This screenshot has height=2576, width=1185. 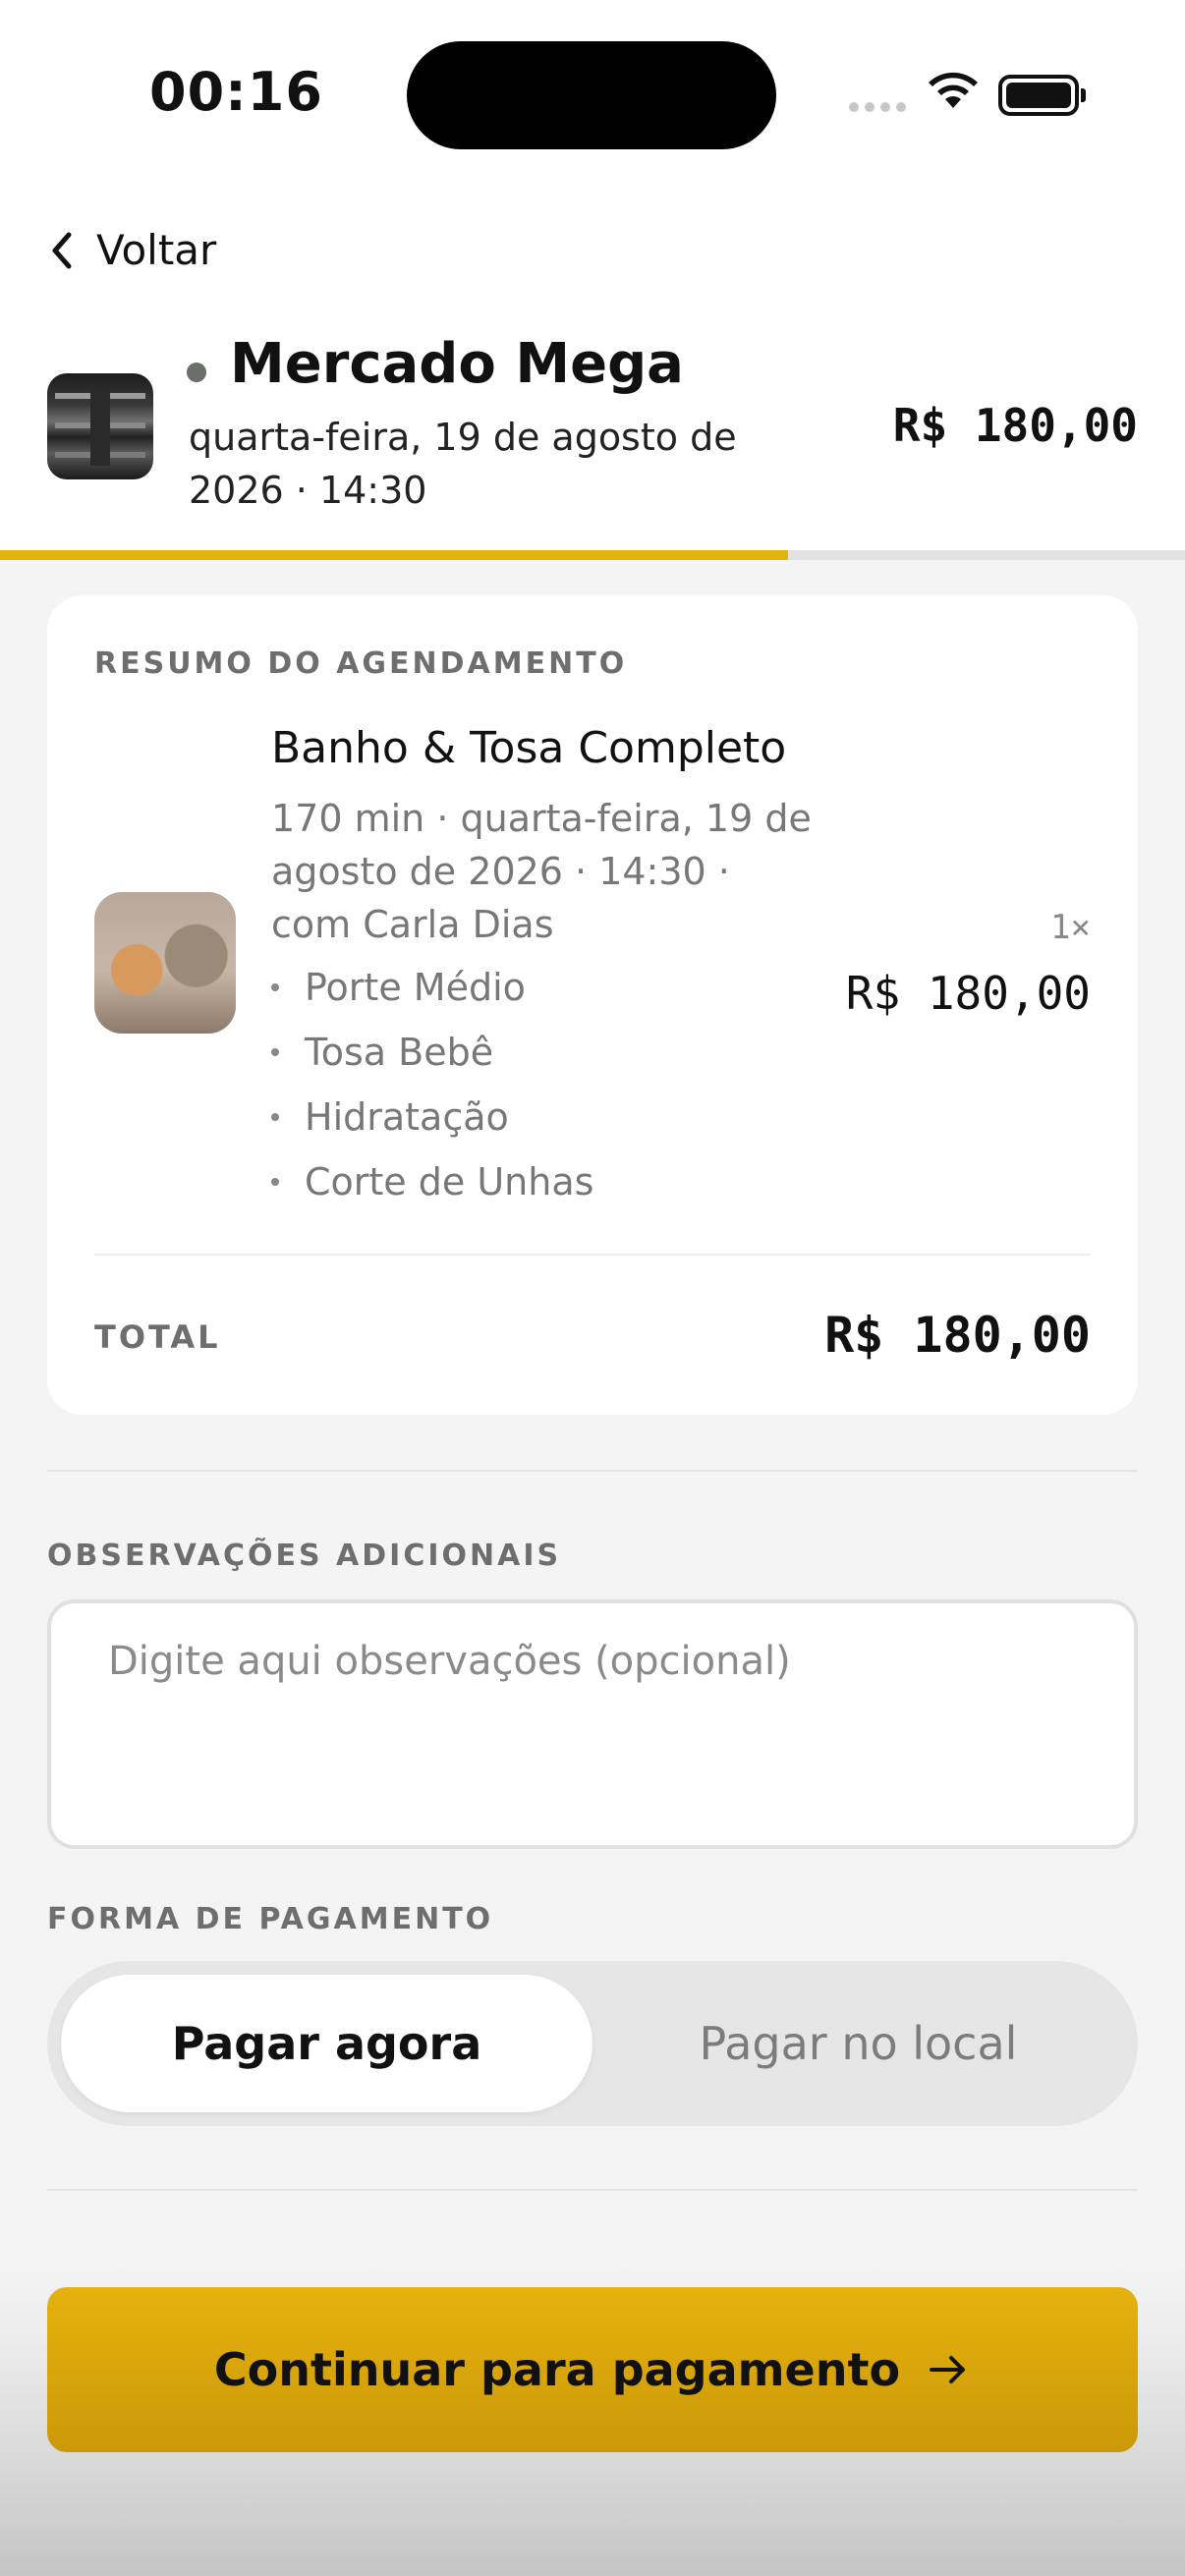 I want to click on status-time: 00:16, so click(x=236, y=92).